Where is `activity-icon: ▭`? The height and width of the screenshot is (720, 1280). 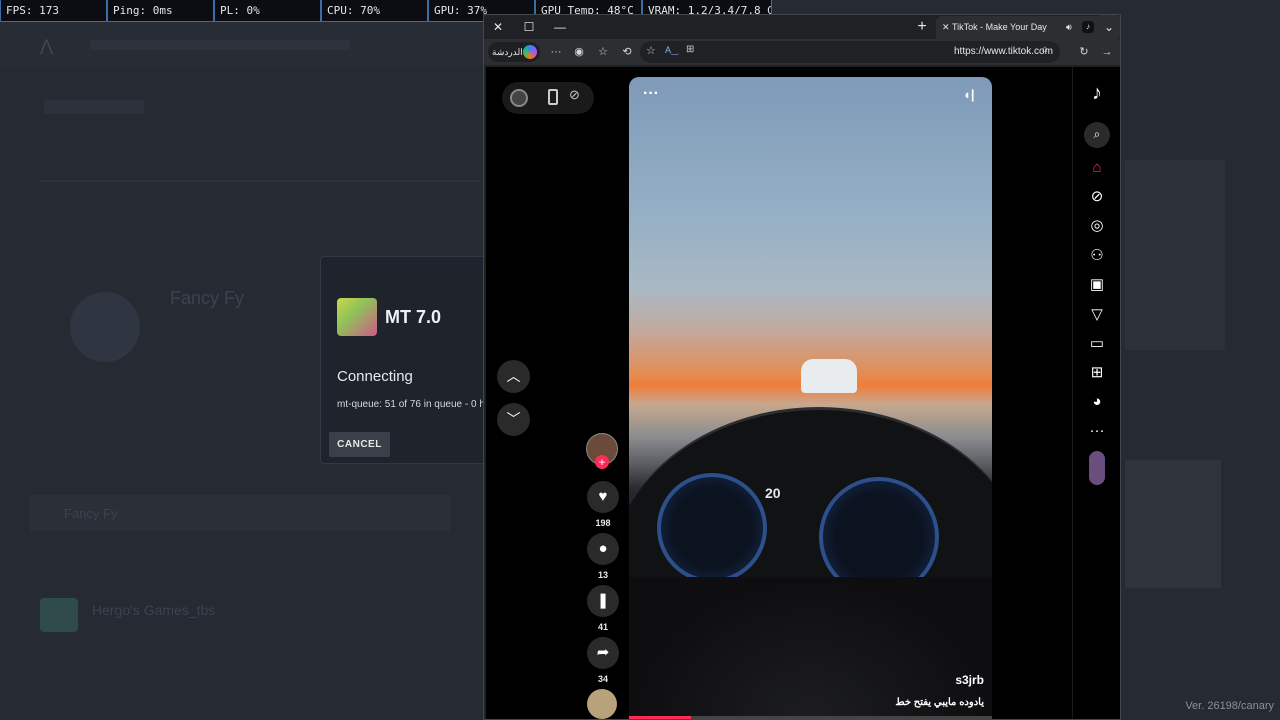 activity-icon: ▭ is located at coordinates (1097, 344).